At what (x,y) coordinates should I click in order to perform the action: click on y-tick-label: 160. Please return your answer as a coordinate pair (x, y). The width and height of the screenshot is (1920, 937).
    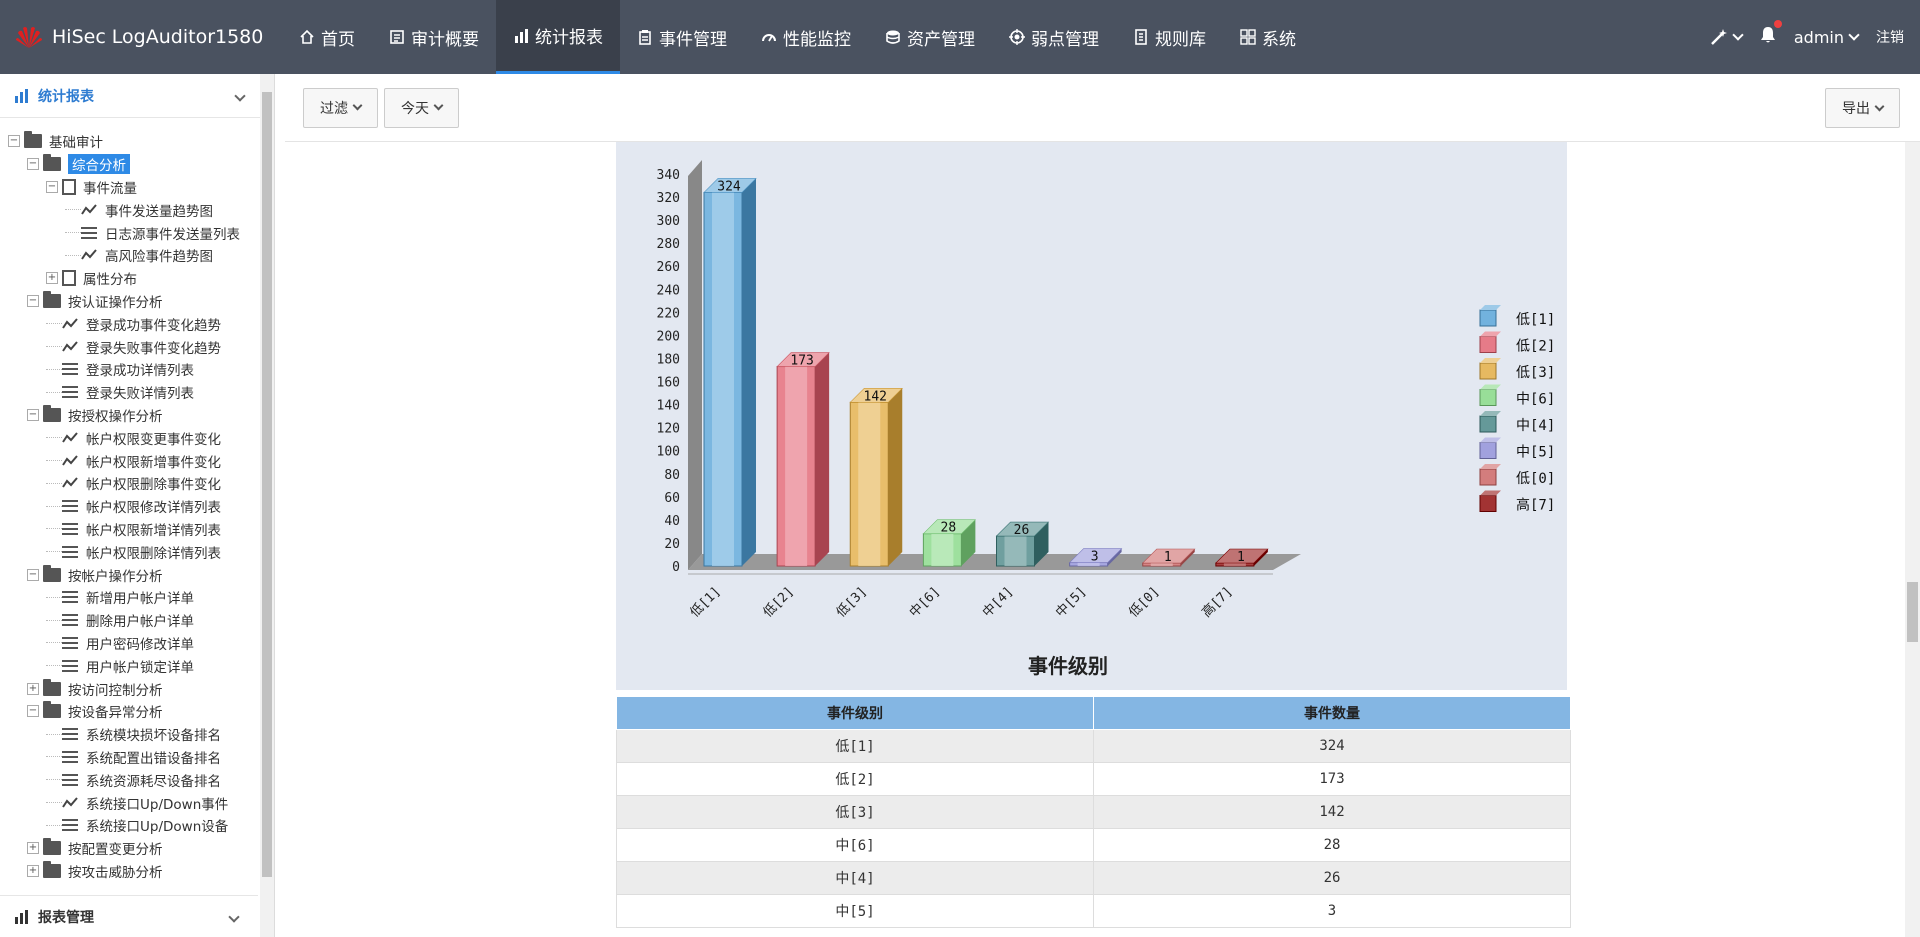
    Looking at the image, I should click on (668, 383).